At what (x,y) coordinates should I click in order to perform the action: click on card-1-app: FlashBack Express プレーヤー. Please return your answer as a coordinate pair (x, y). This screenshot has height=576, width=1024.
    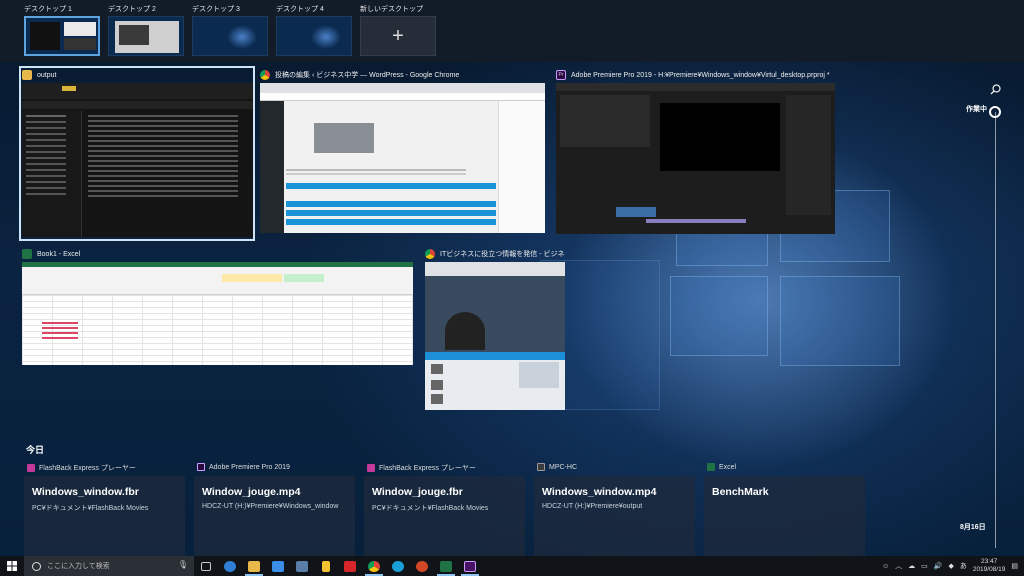
    Looking at the image, I should click on (81, 468).